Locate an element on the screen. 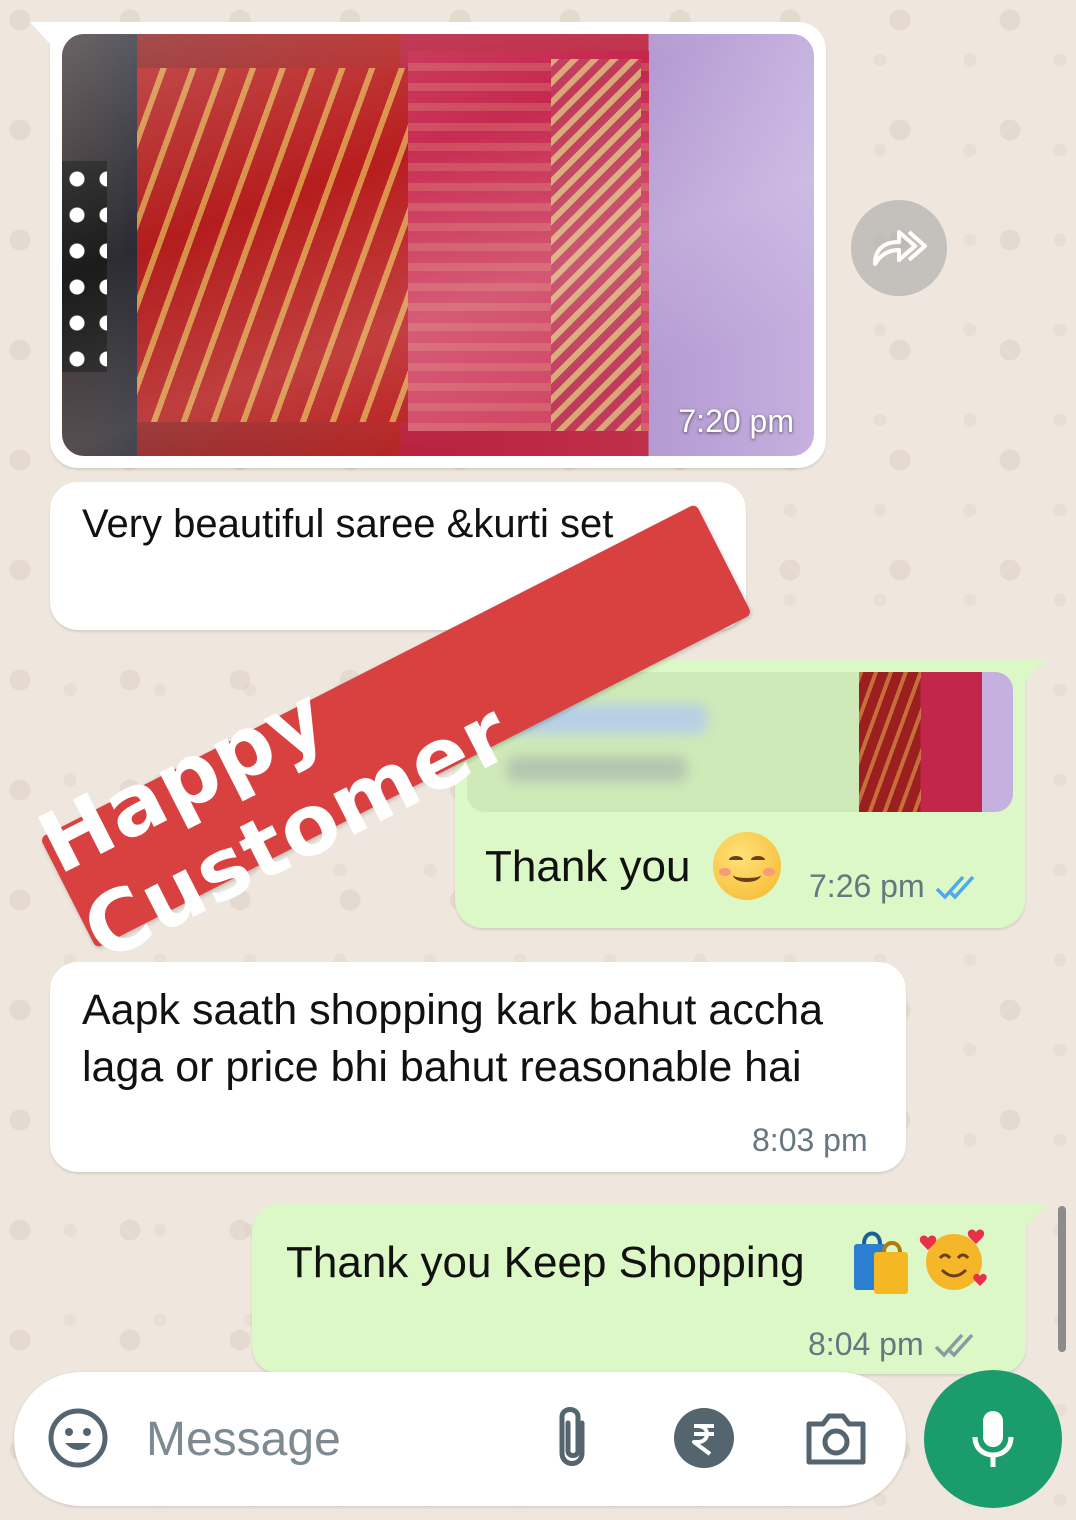 The height and width of the screenshot is (1520, 1076). outgoing-message: Thank you Keep Shopping 8:04 pm is located at coordinates (649, 1289).